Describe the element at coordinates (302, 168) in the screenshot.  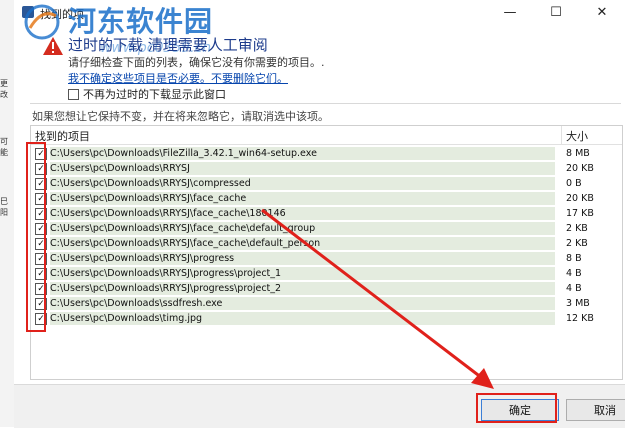
I see `item-path: C:\Users\pc\Downloads\RRYSJ` at that location.